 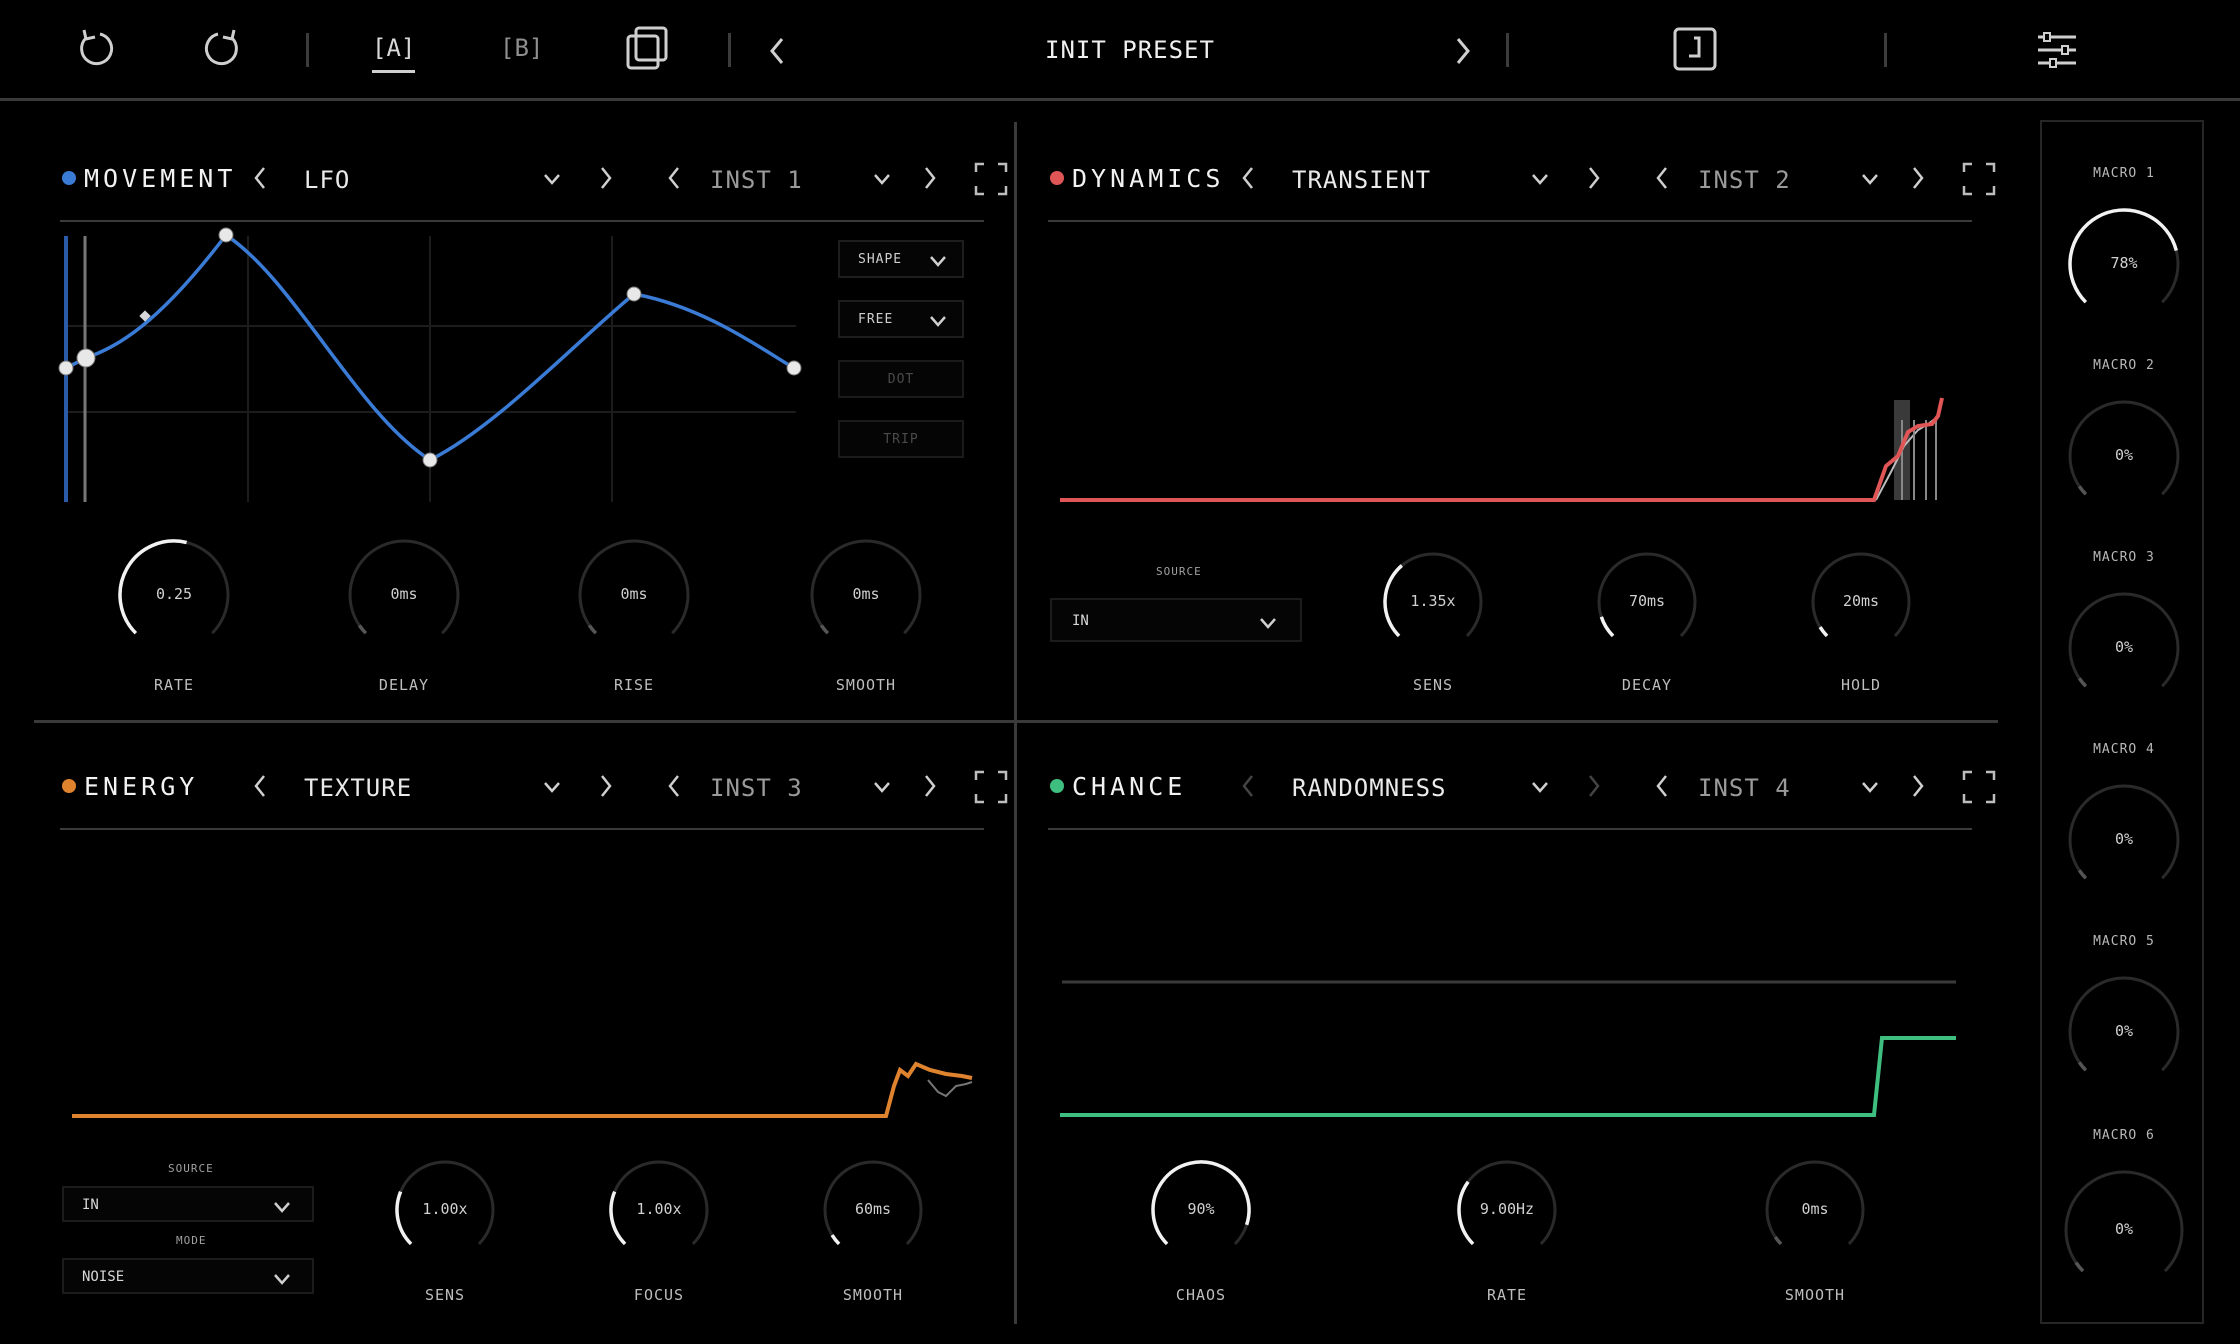 What do you see at coordinates (522, 1089) in the screenshot?
I see `texture-graph` at bounding box center [522, 1089].